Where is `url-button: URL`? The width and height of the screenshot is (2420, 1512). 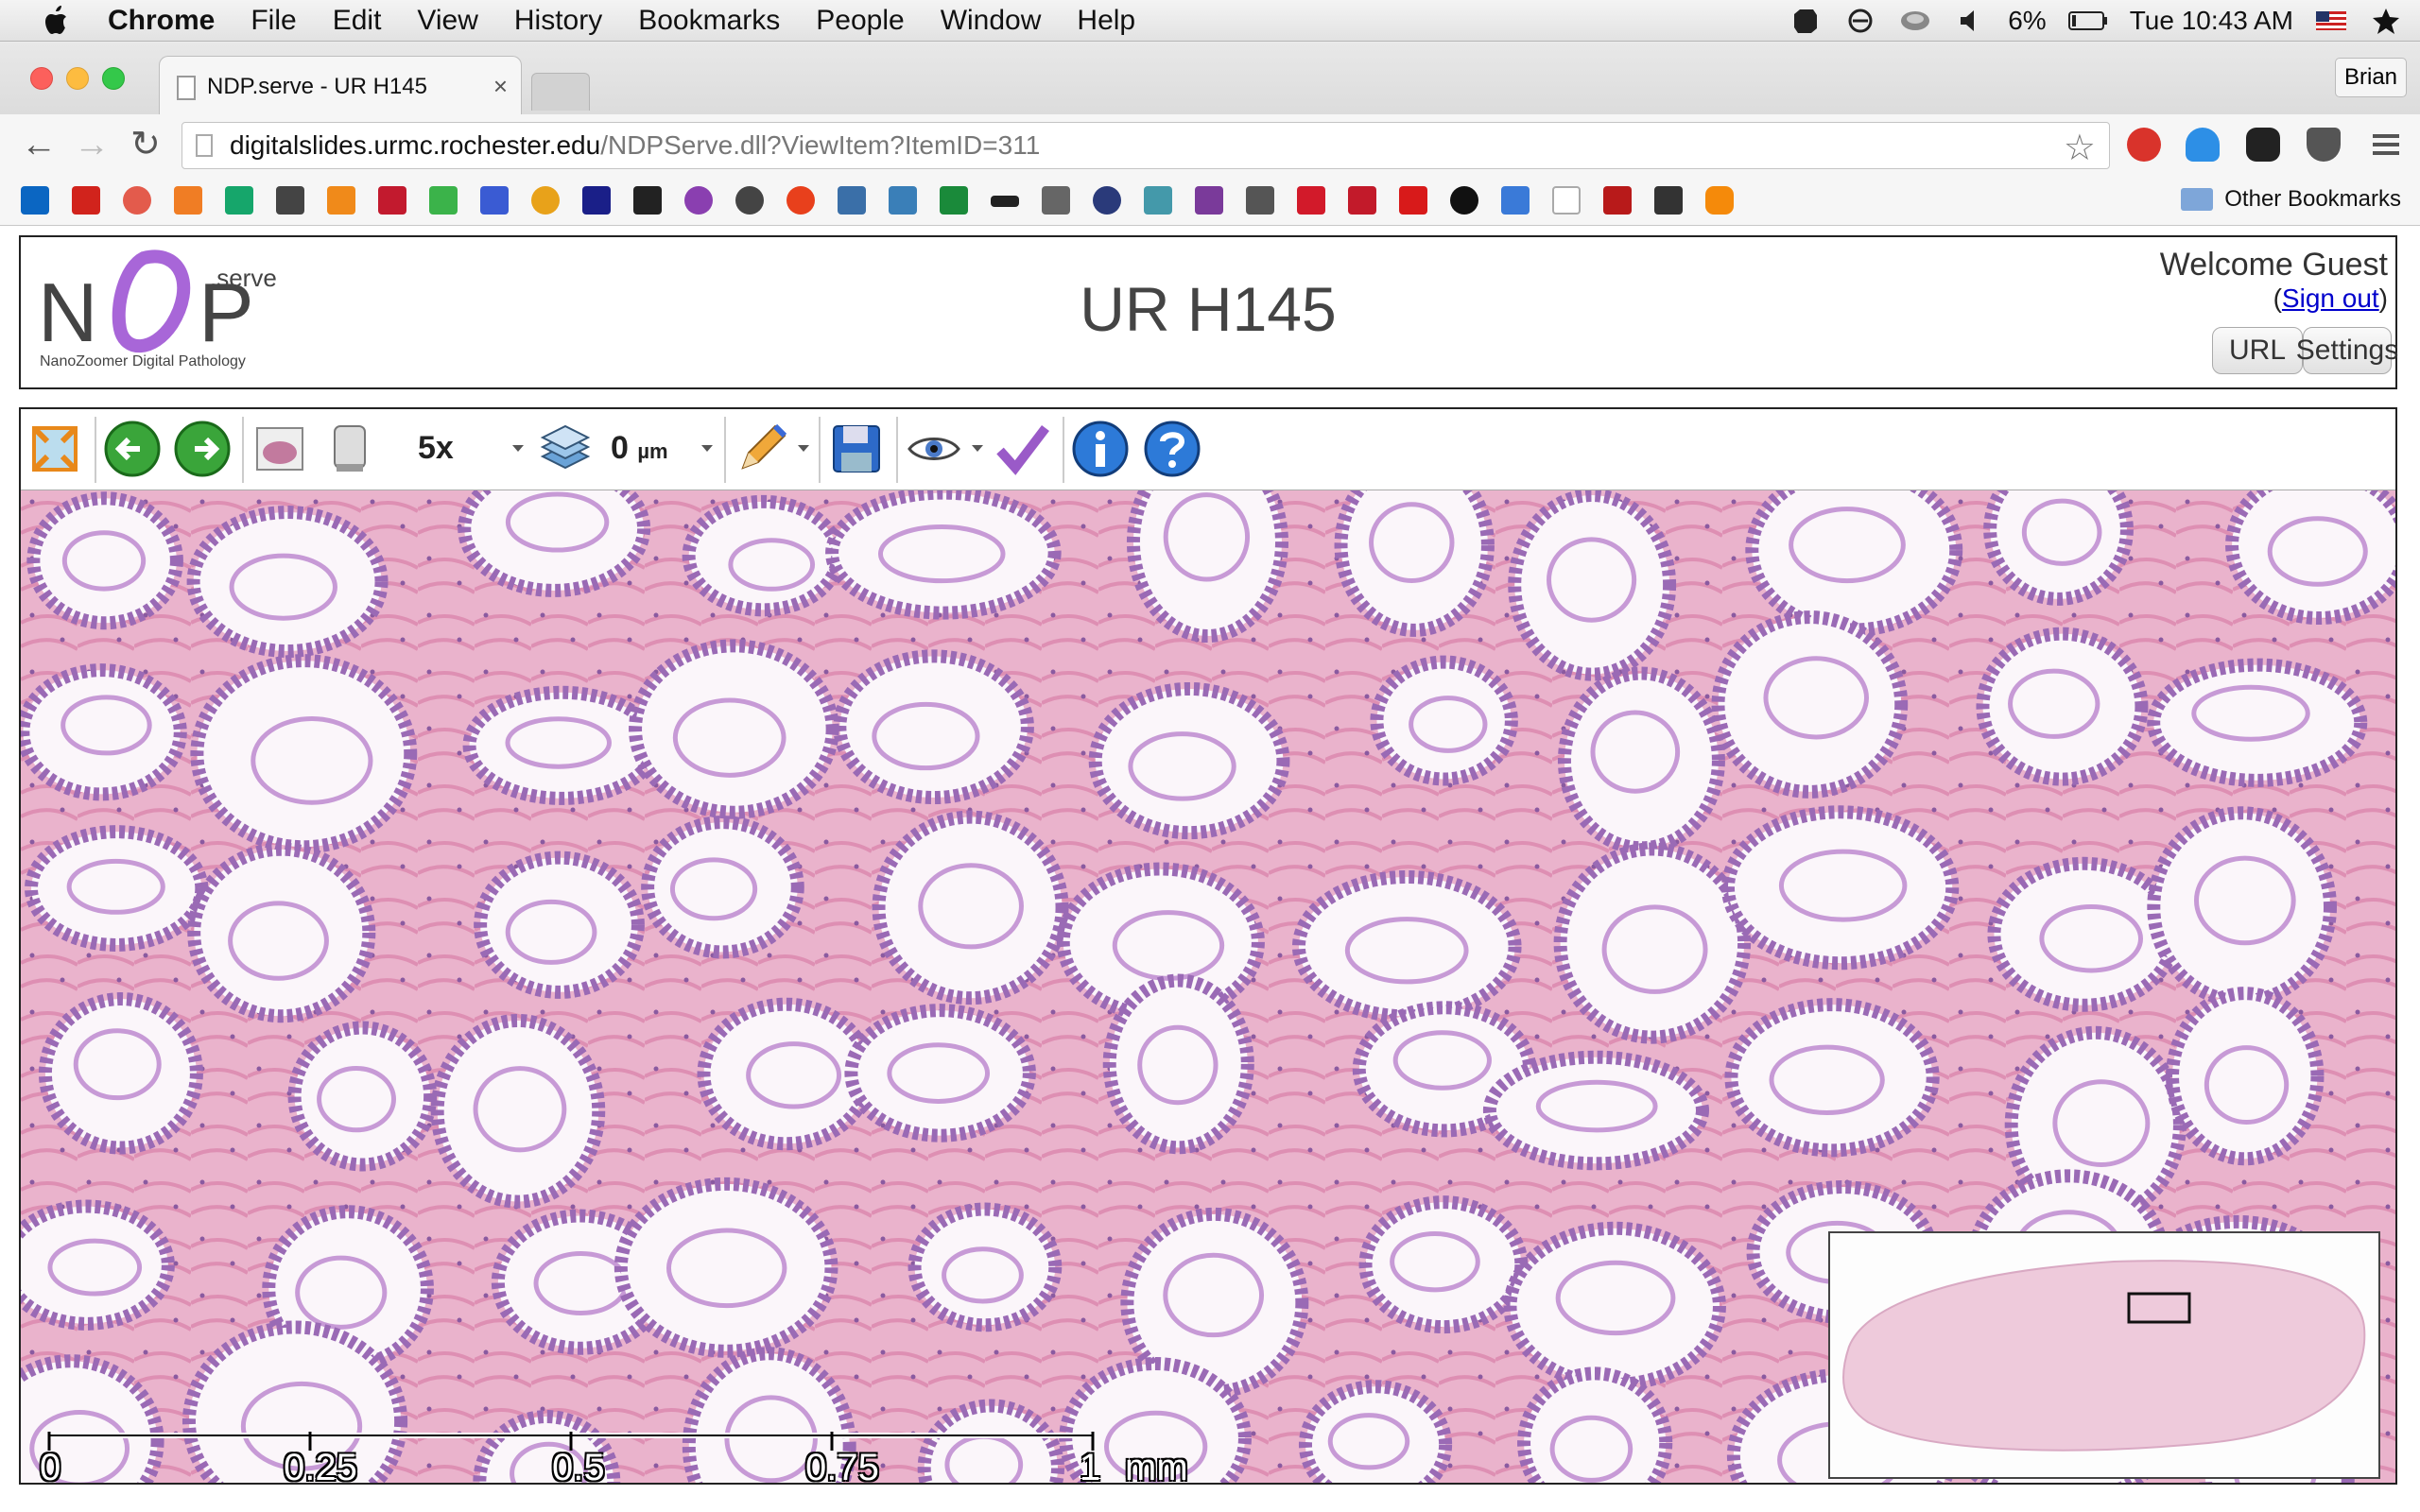
url-button: URL is located at coordinates (2257, 350).